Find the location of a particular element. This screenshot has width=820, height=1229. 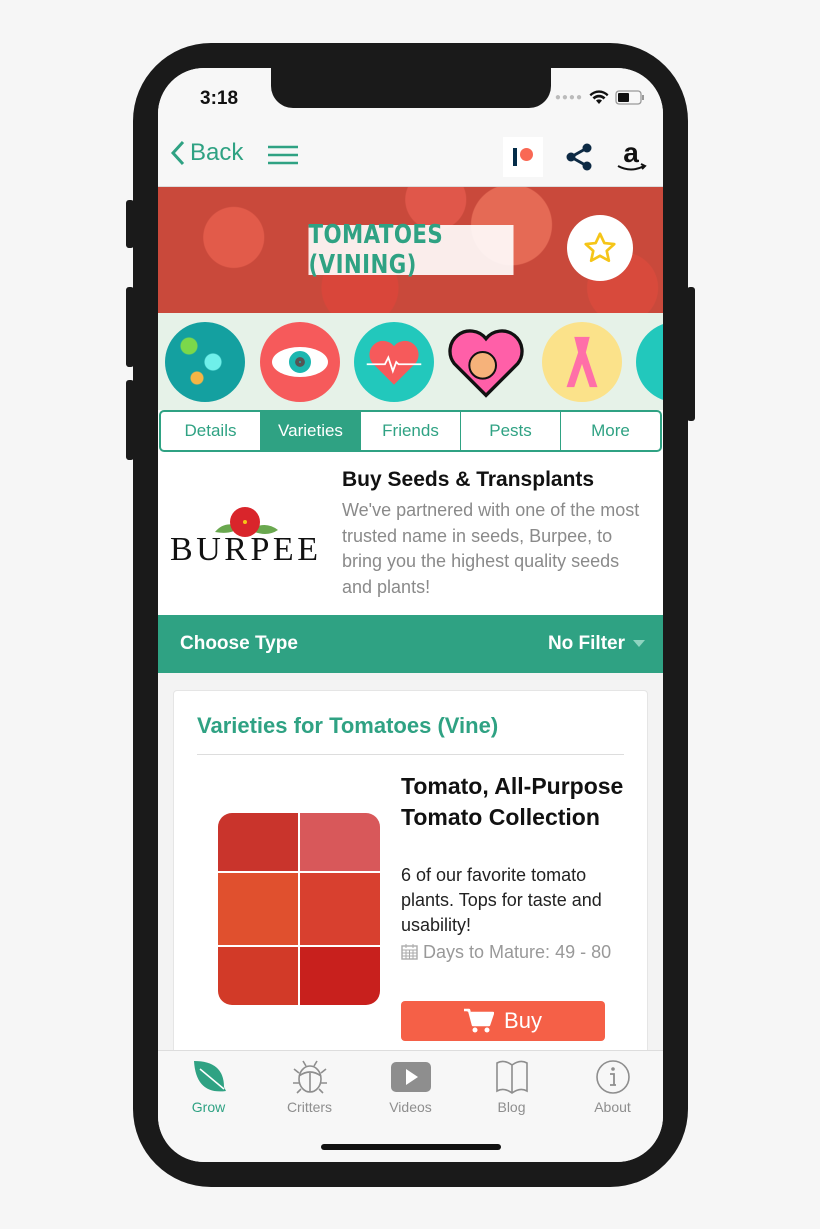

chevron-left-icon is located at coordinates (177, 153).